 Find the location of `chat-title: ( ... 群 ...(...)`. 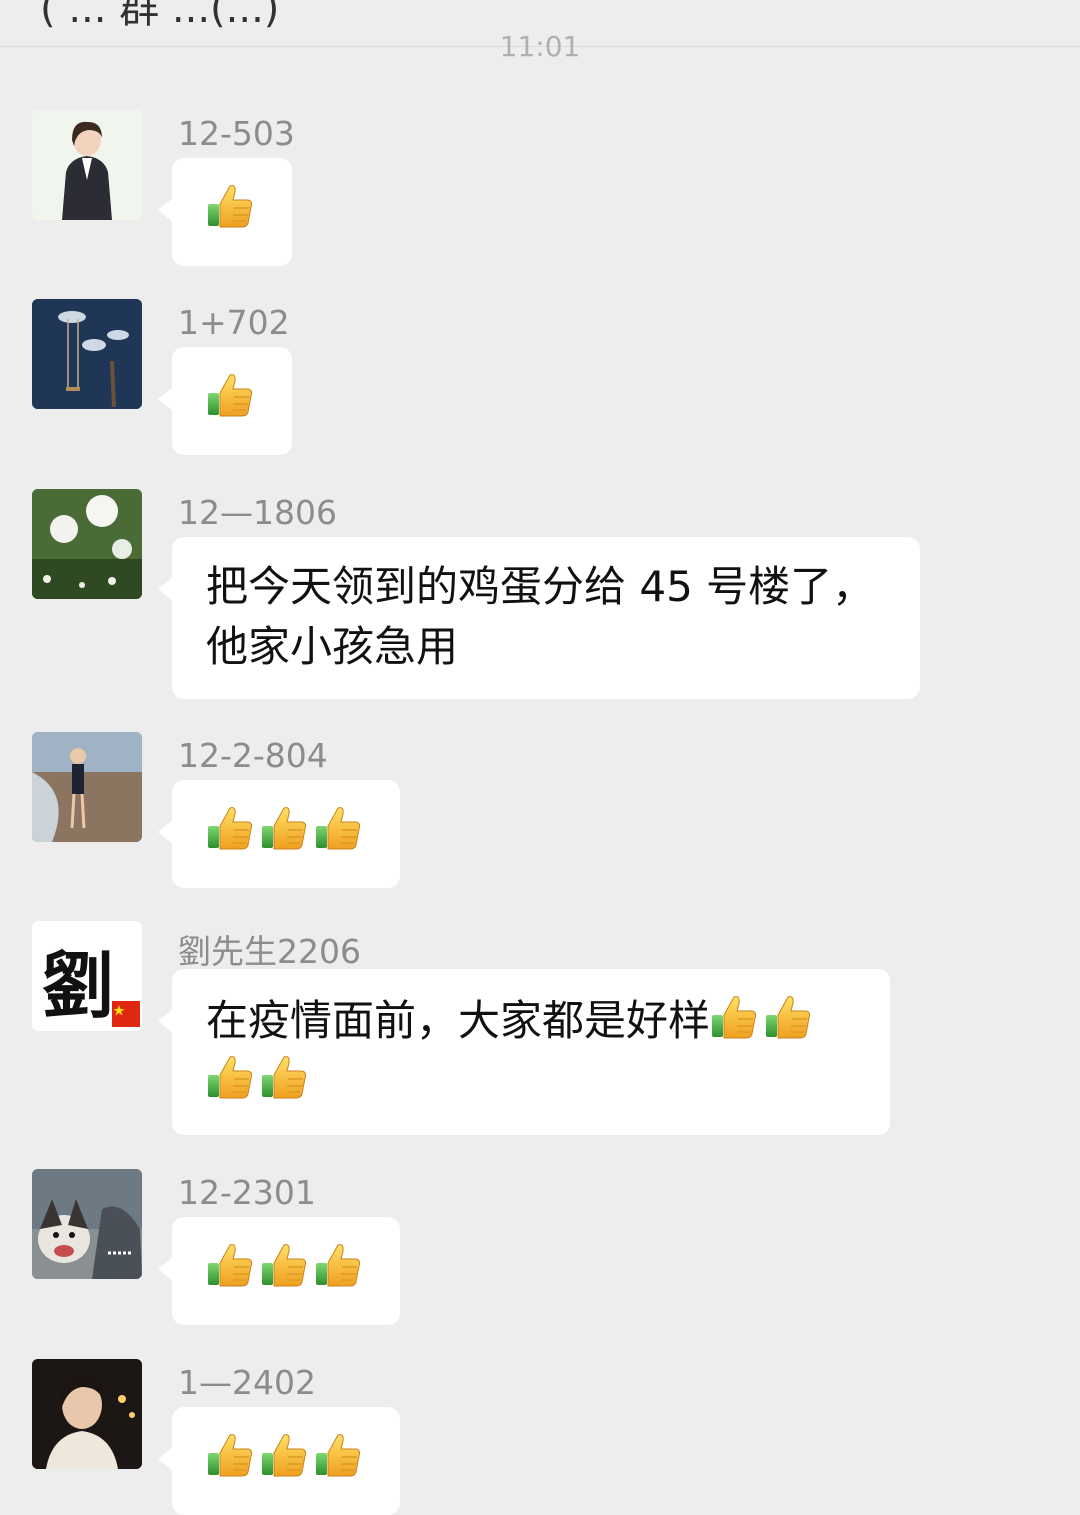

chat-title: ( ... 群 ...(...) is located at coordinates (160, 16).